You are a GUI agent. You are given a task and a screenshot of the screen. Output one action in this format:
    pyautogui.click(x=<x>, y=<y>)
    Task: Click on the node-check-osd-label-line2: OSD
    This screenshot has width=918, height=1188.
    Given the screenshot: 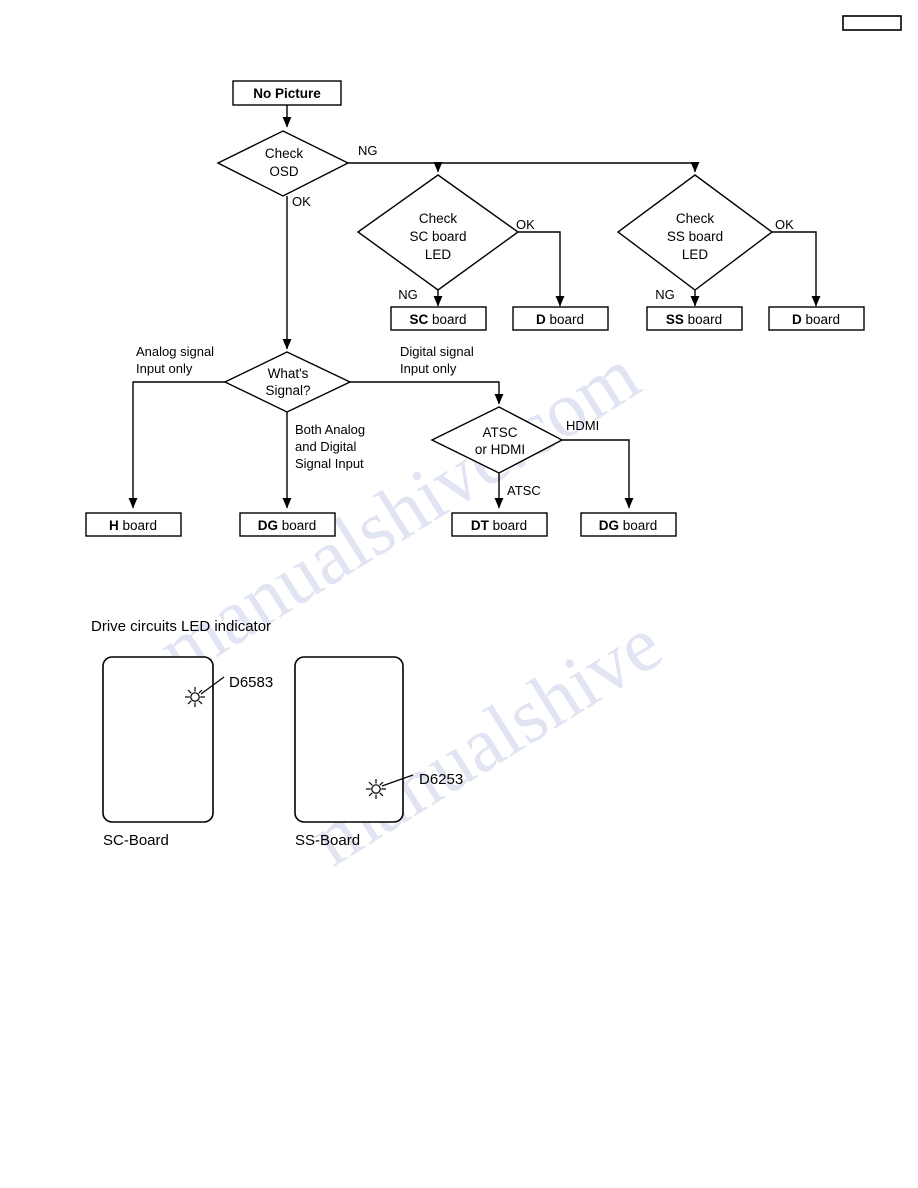 What is the action you would take?
    pyautogui.click(x=284, y=171)
    